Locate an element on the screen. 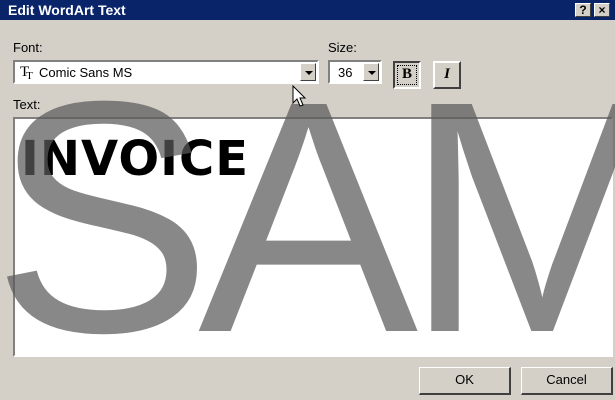 Image resolution: width=615 pixels, height=400 pixels. italic-button: I is located at coordinates (447, 75).